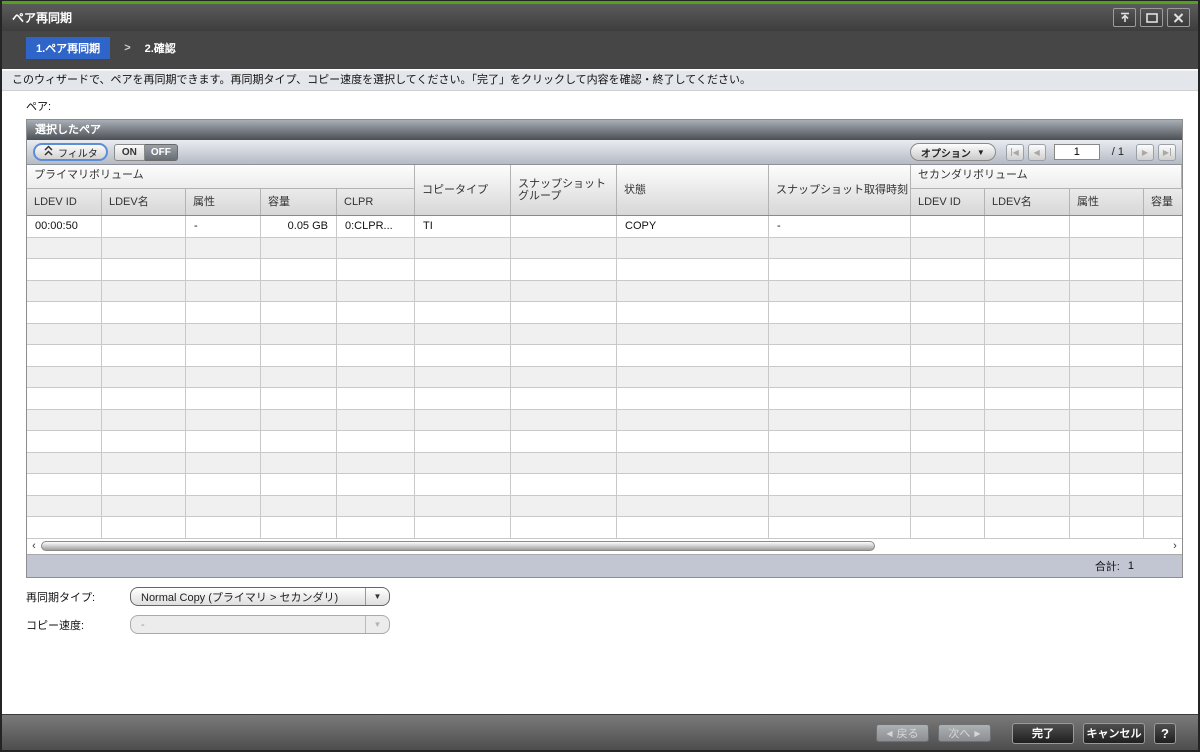 This screenshot has height=752, width=1200. Describe the element at coordinates (604, 130) in the screenshot. I see `table-title: 選択したペア` at that location.